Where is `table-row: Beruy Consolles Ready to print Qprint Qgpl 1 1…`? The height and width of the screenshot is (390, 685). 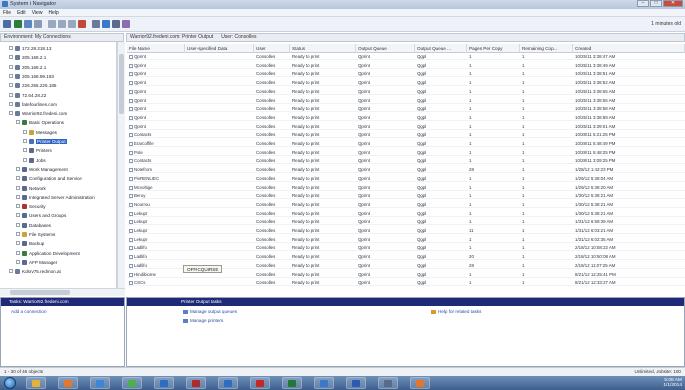
table-row: Beruy Consolles Ready to print Qprint Qgpl 1 1… is located at coordinates (406, 196).